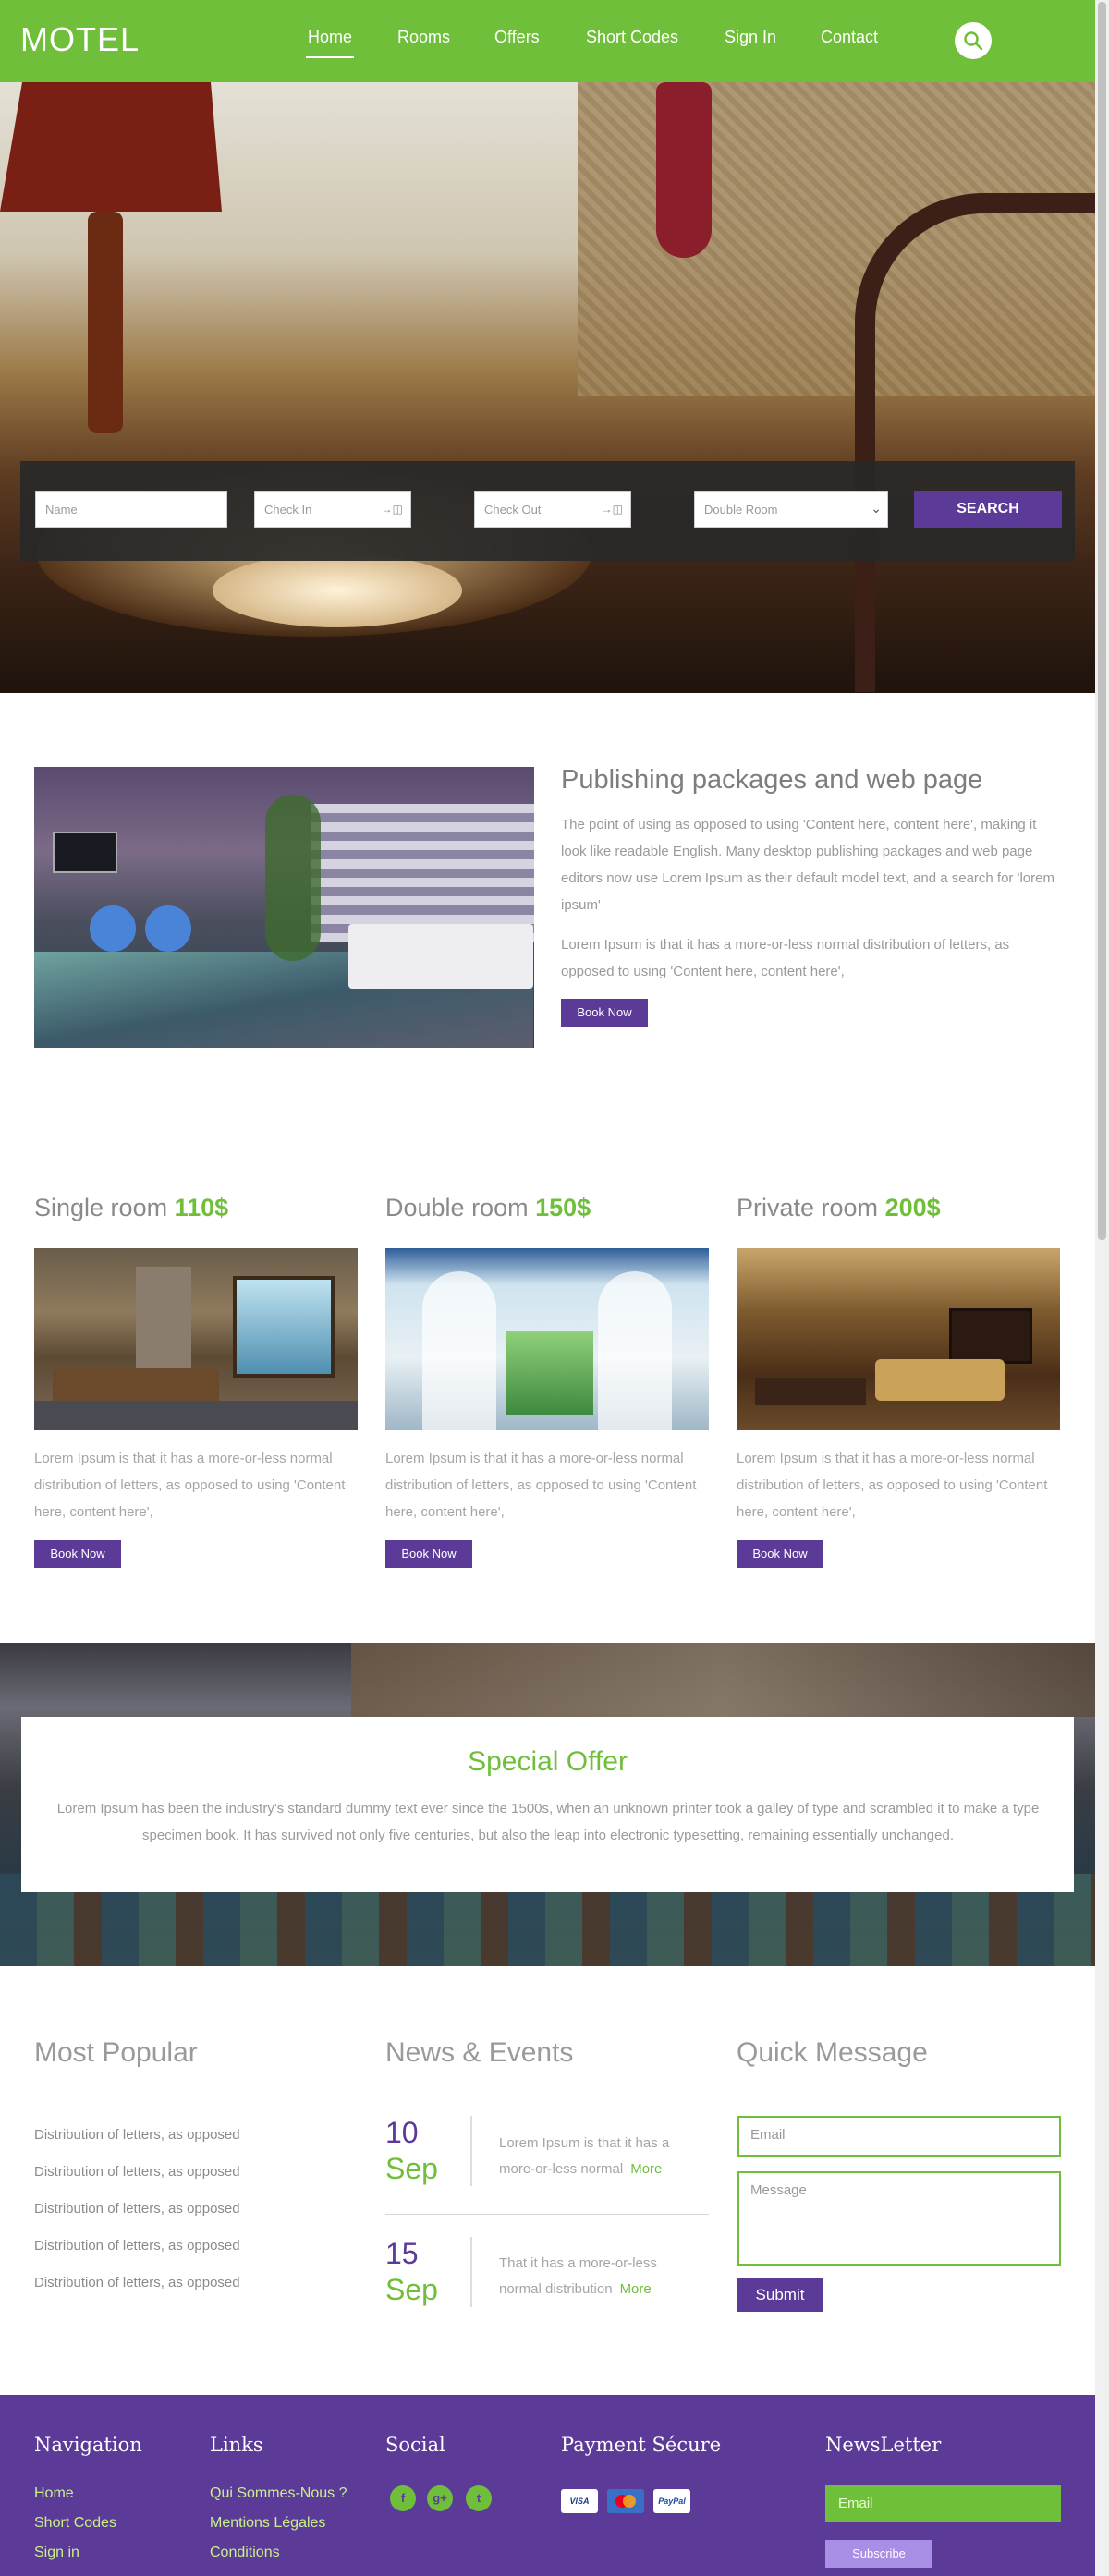 Image resolution: width=1109 pixels, height=2576 pixels. Describe the element at coordinates (196, 1339) in the screenshot. I see `single-room-image` at that location.